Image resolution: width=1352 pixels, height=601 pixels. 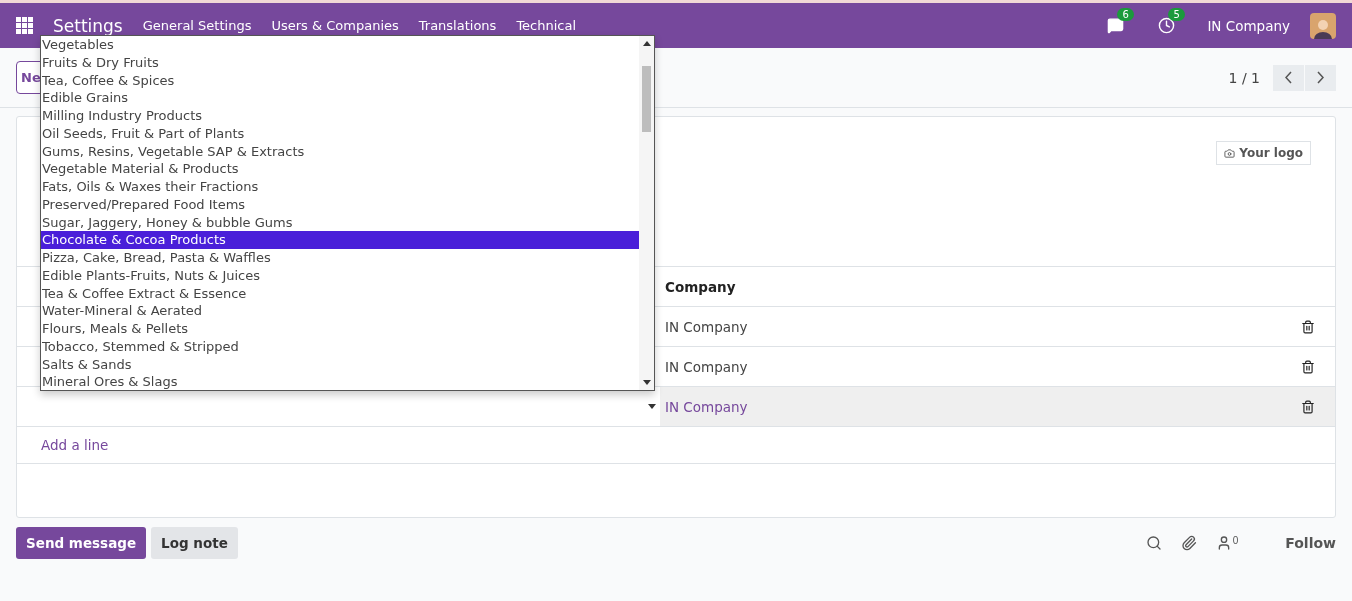 I want to click on dropdown-option: Vegetables, so click(x=340, y=45).